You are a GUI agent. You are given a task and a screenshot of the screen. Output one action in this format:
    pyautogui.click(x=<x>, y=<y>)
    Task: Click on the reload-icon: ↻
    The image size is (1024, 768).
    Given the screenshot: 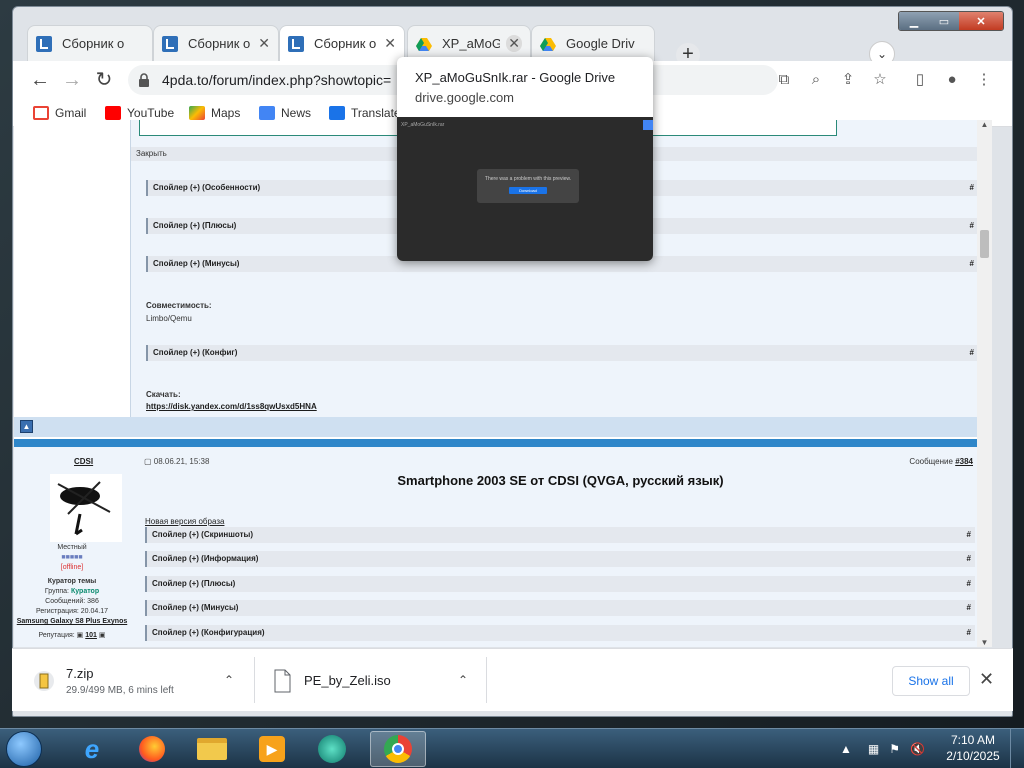 What is the action you would take?
    pyautogui.click(x=104, y=80)
    